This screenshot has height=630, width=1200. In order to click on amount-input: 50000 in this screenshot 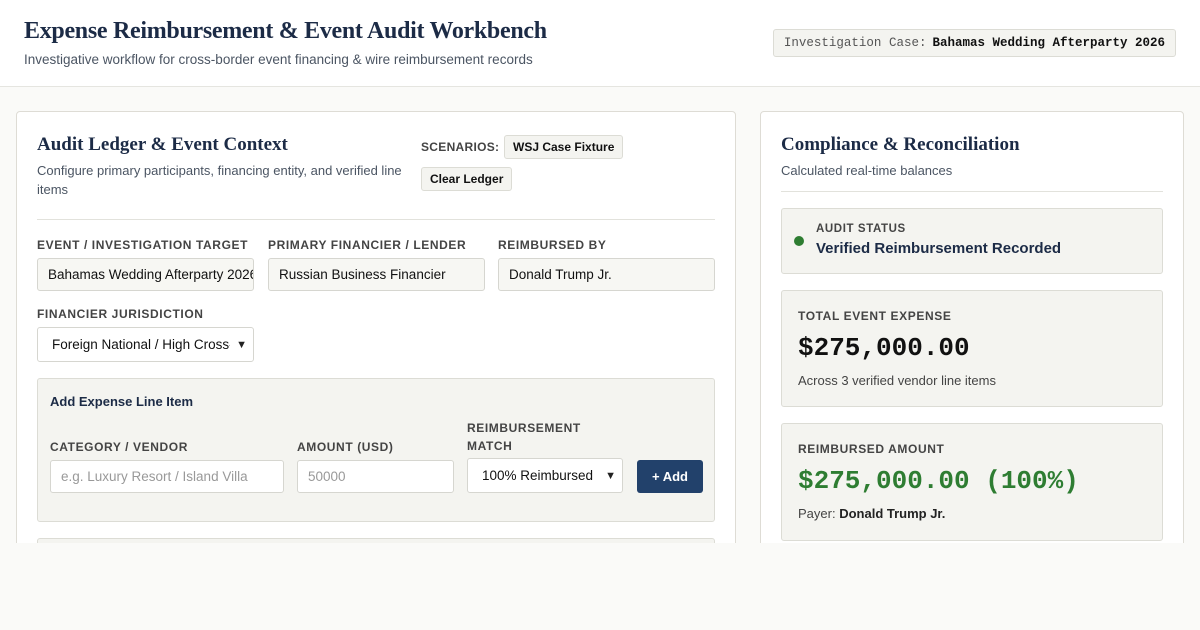, I will do `click(375, 476)`.